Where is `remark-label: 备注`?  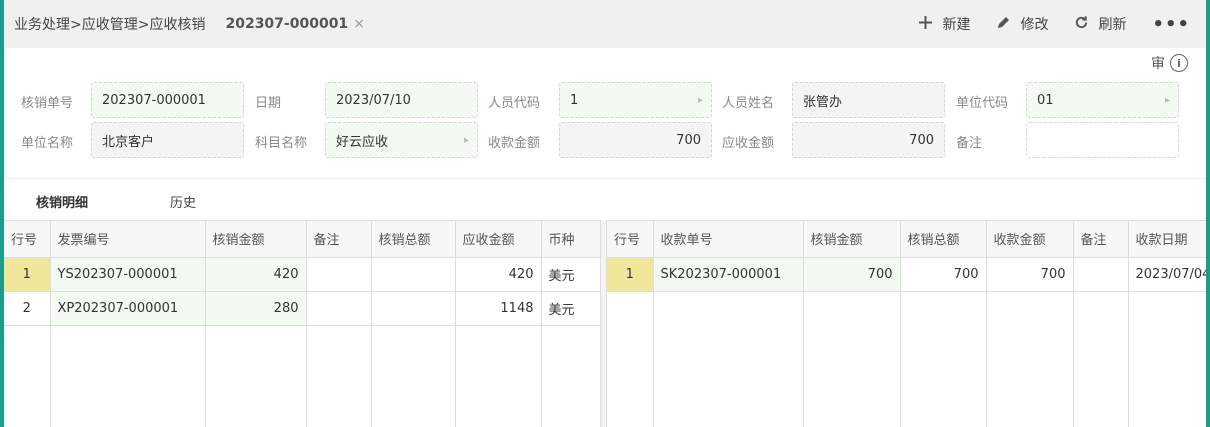
remark-label: 备注 is located at coordinates (969, 143).